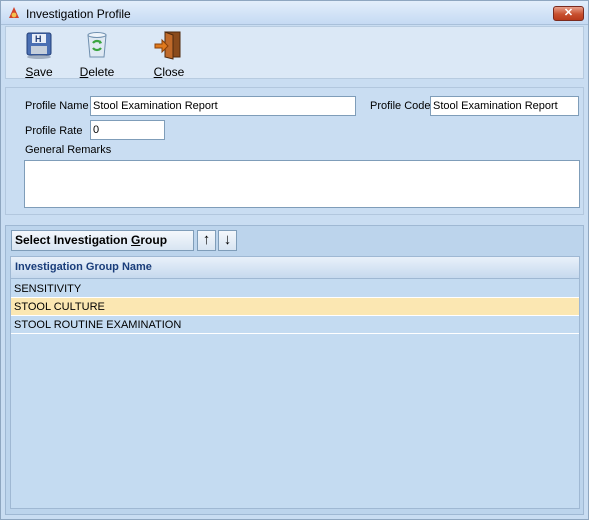  What do you see at coordinates (57, 106) in the screenshot?
I see `profile-name-label: Profile Name` at bounding box center [57, 106].